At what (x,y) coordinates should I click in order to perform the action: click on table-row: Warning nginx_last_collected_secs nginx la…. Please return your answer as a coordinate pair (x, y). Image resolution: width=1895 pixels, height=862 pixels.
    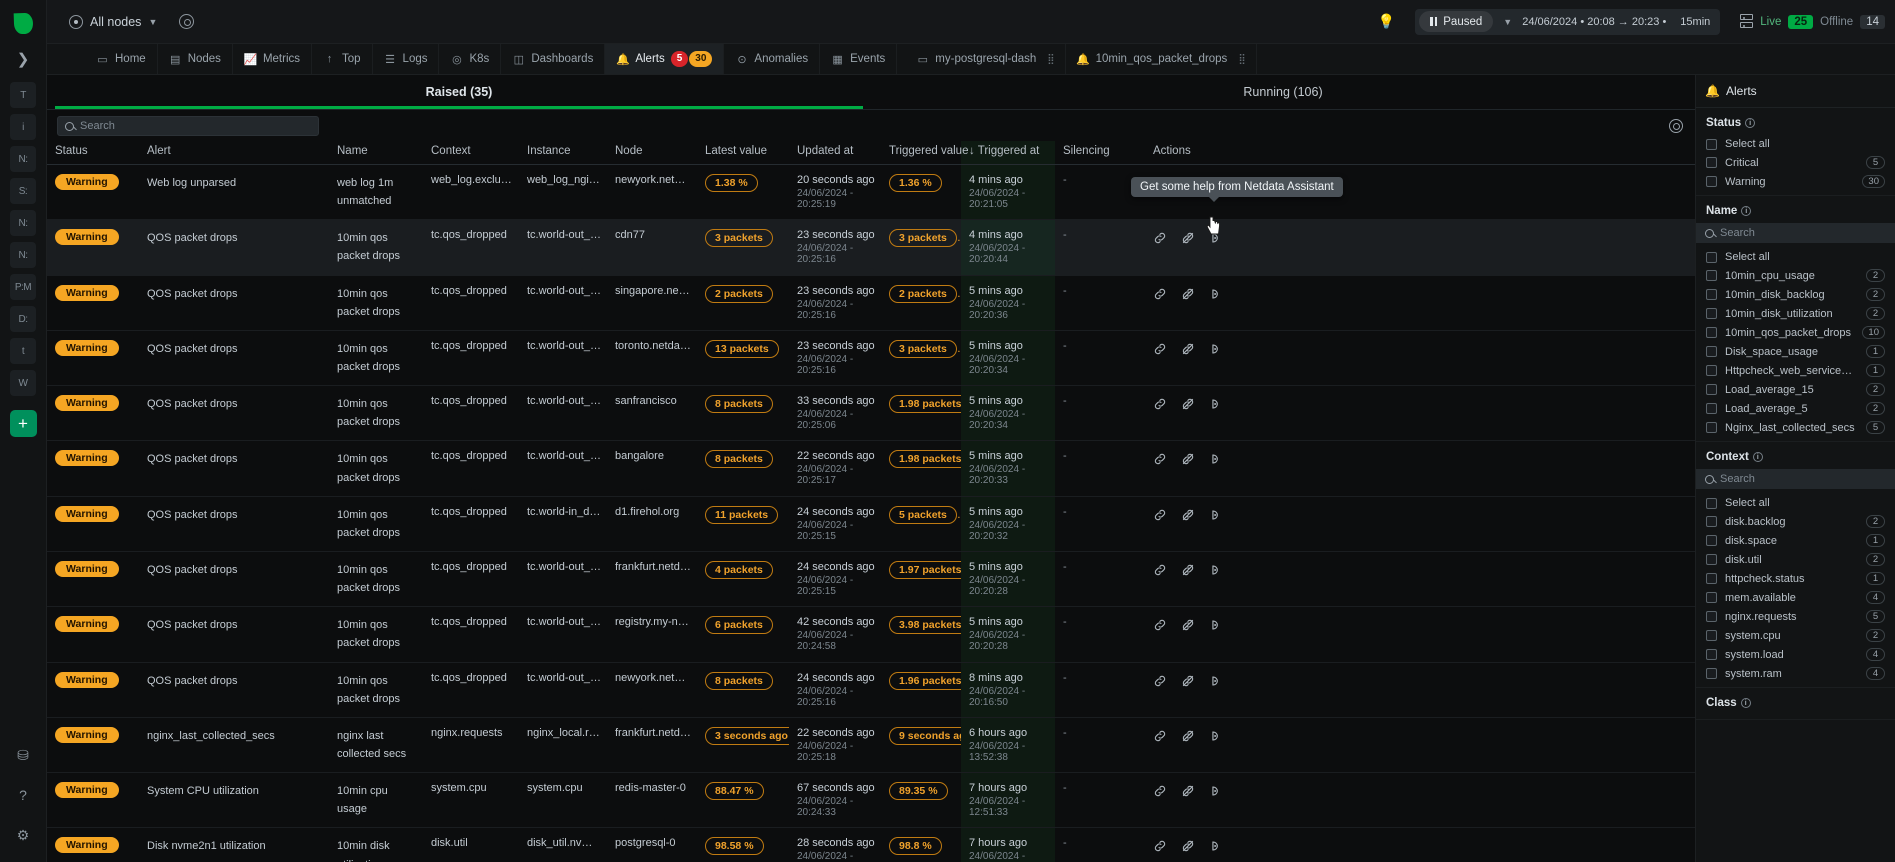
    Looking at the image, I should click on (871, 745).